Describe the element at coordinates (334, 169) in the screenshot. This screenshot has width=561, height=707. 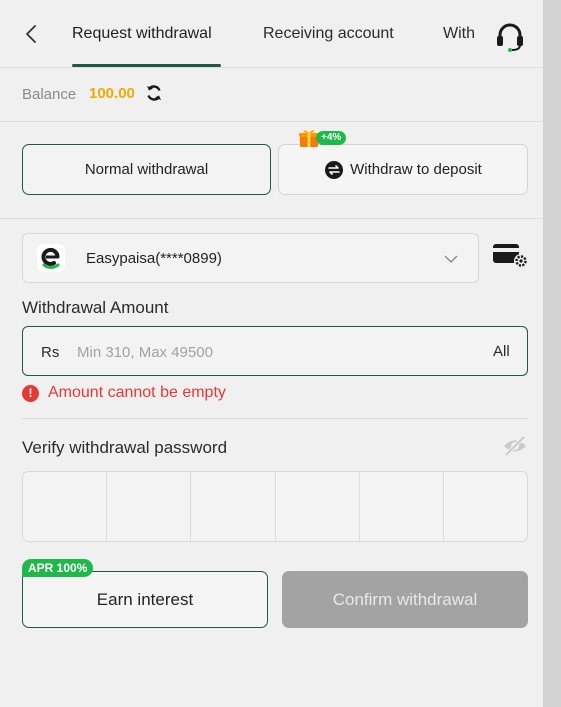
I see `swap-icon` at that location.